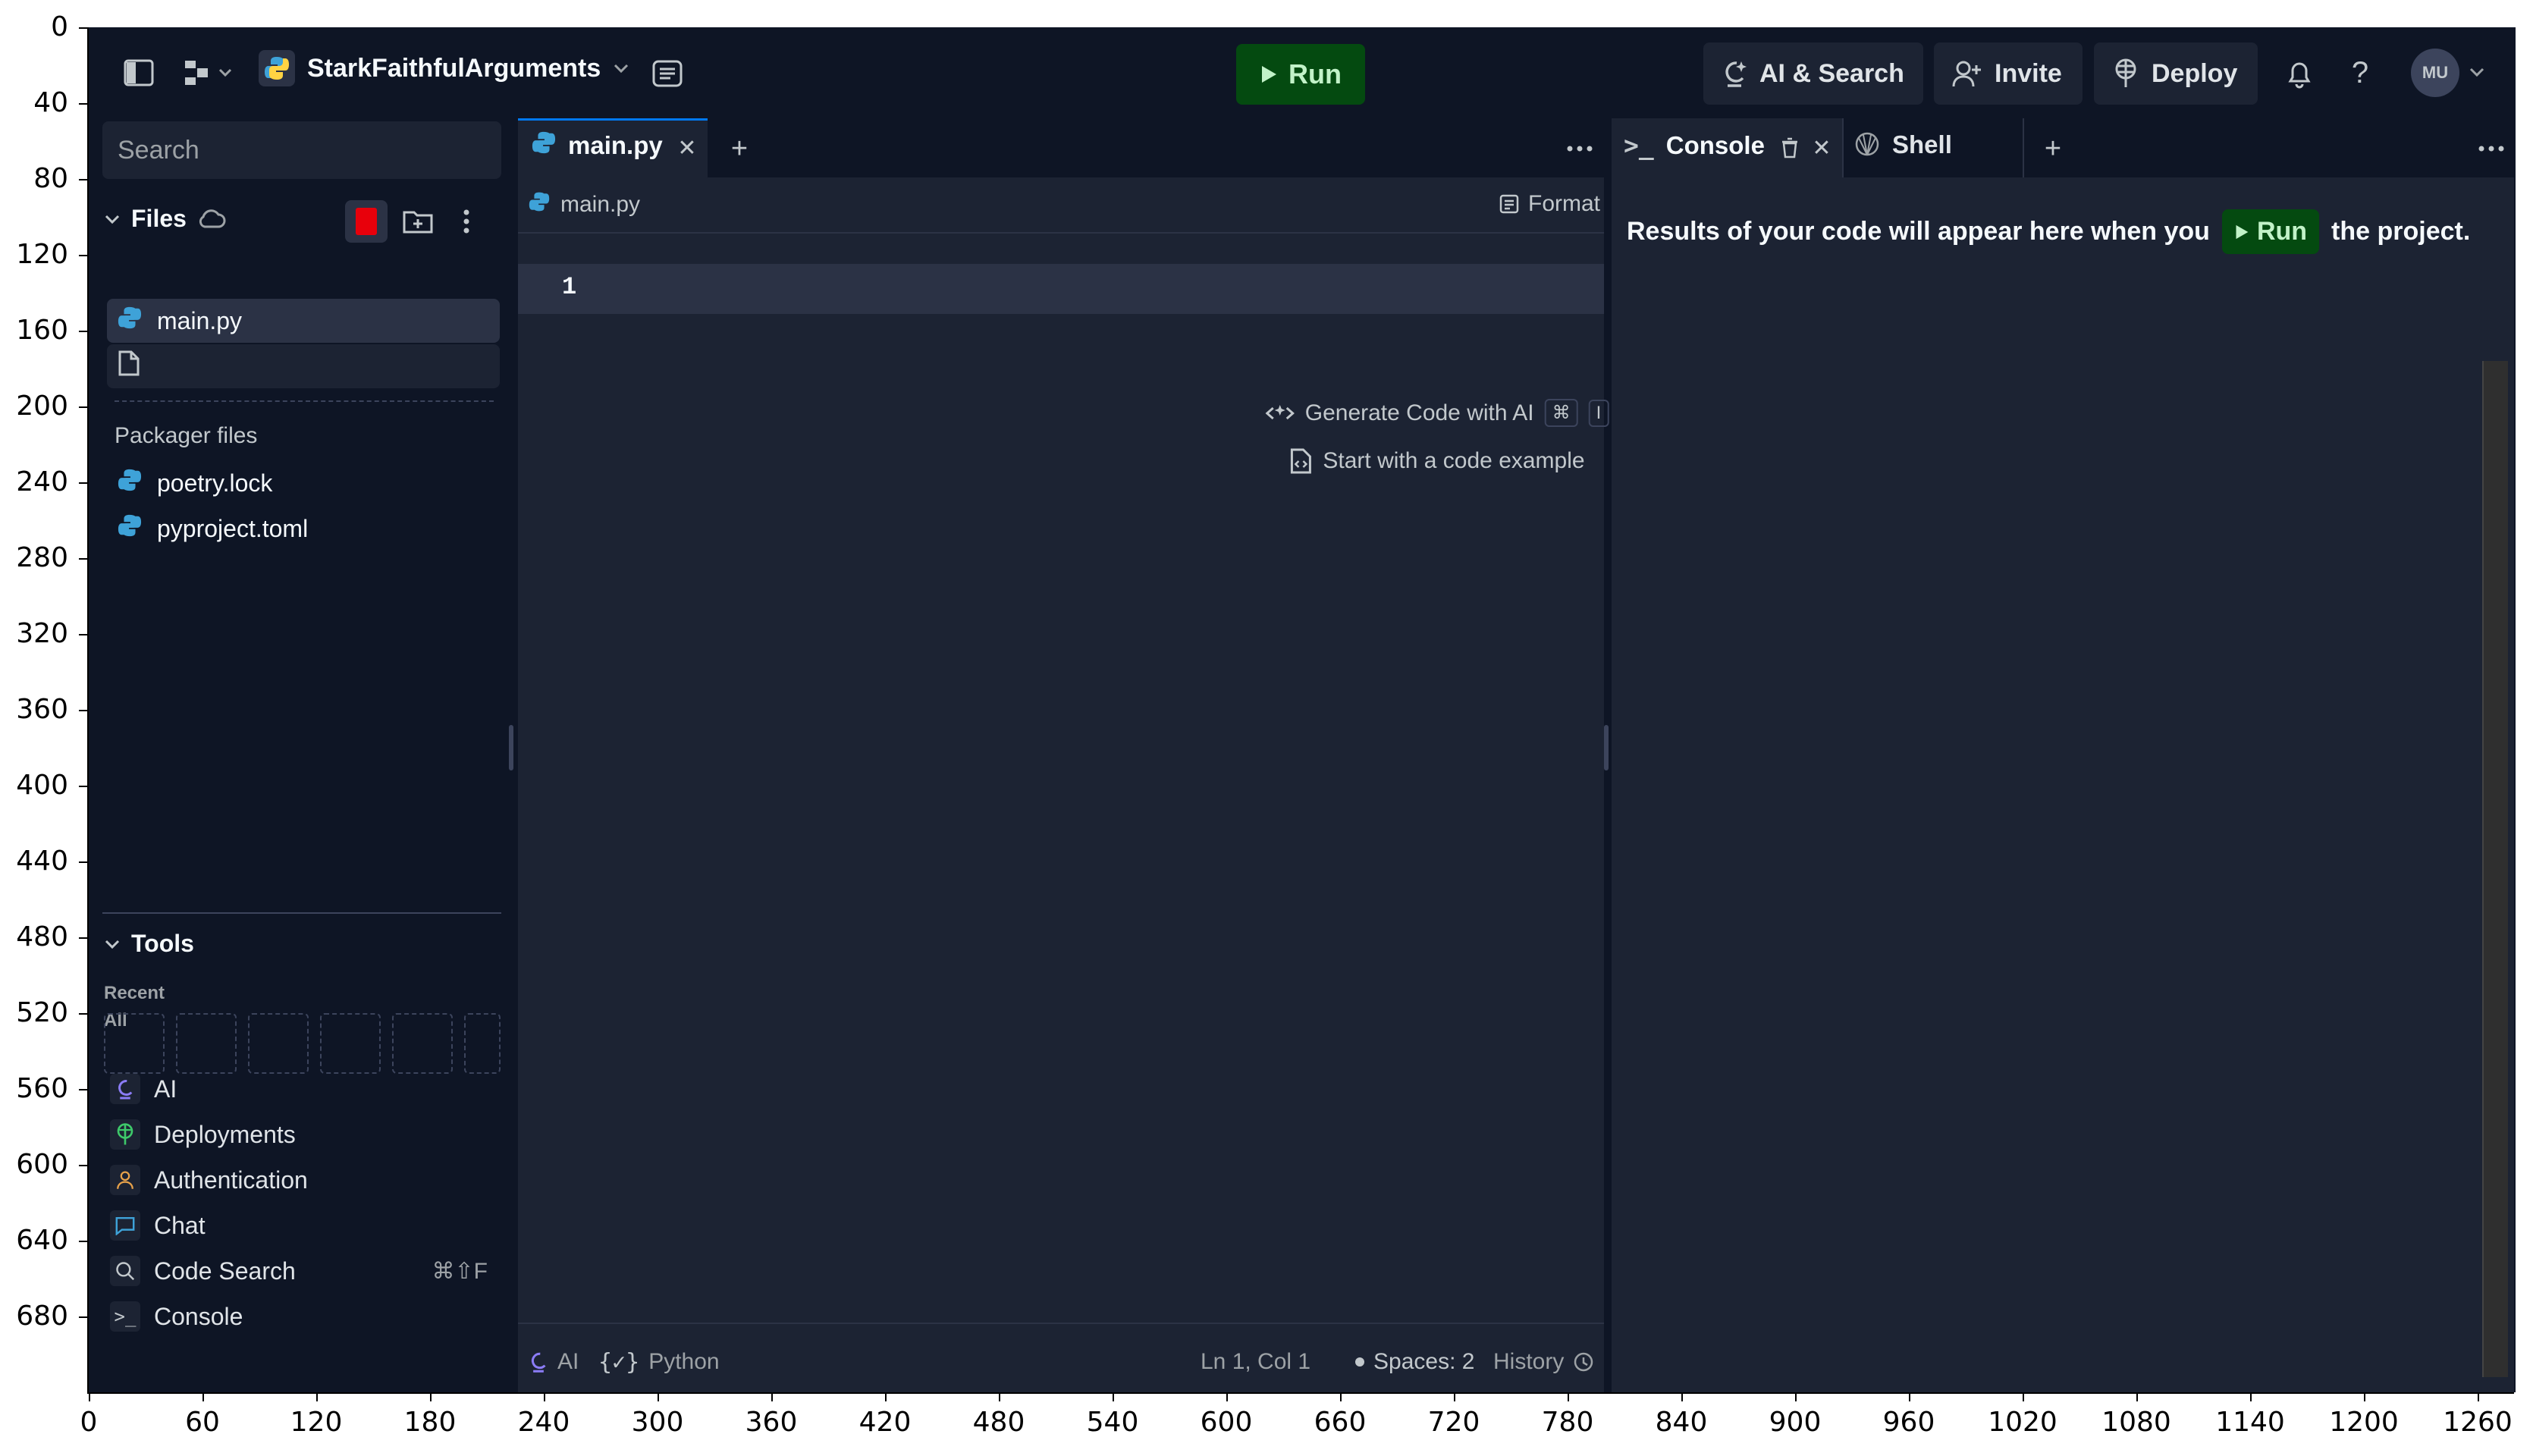  What do you see at coordinates (42, 1164) in the screenshot?
I see `y-axis-tick-label: 600` at bounding box center [42, 1164].